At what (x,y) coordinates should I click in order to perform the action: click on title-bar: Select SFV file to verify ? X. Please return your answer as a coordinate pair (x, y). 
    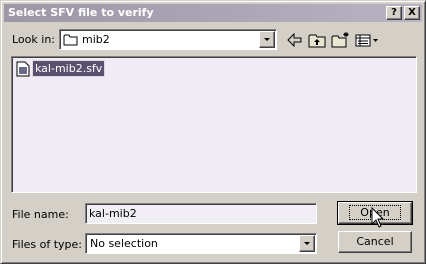
    Looking at the image, I should click on (213, 13).